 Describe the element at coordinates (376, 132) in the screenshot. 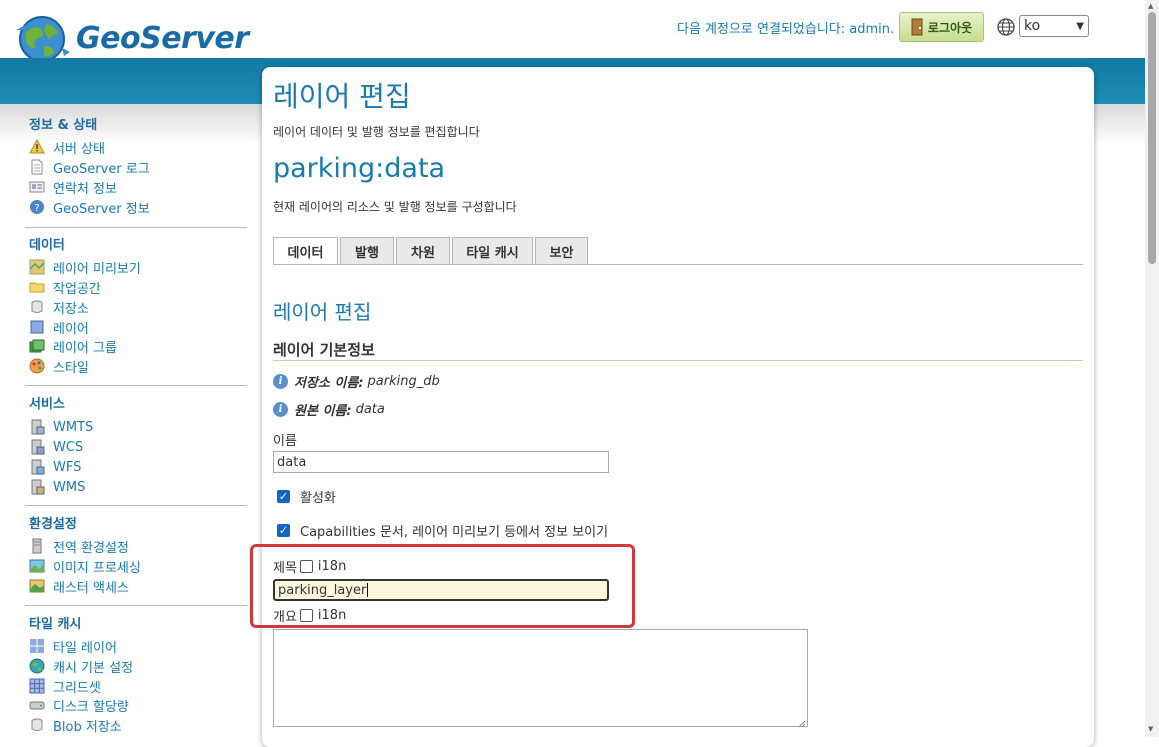

I see `page-description: 레이어 데이터 및 발행 정보를 편집합니다` at that location.